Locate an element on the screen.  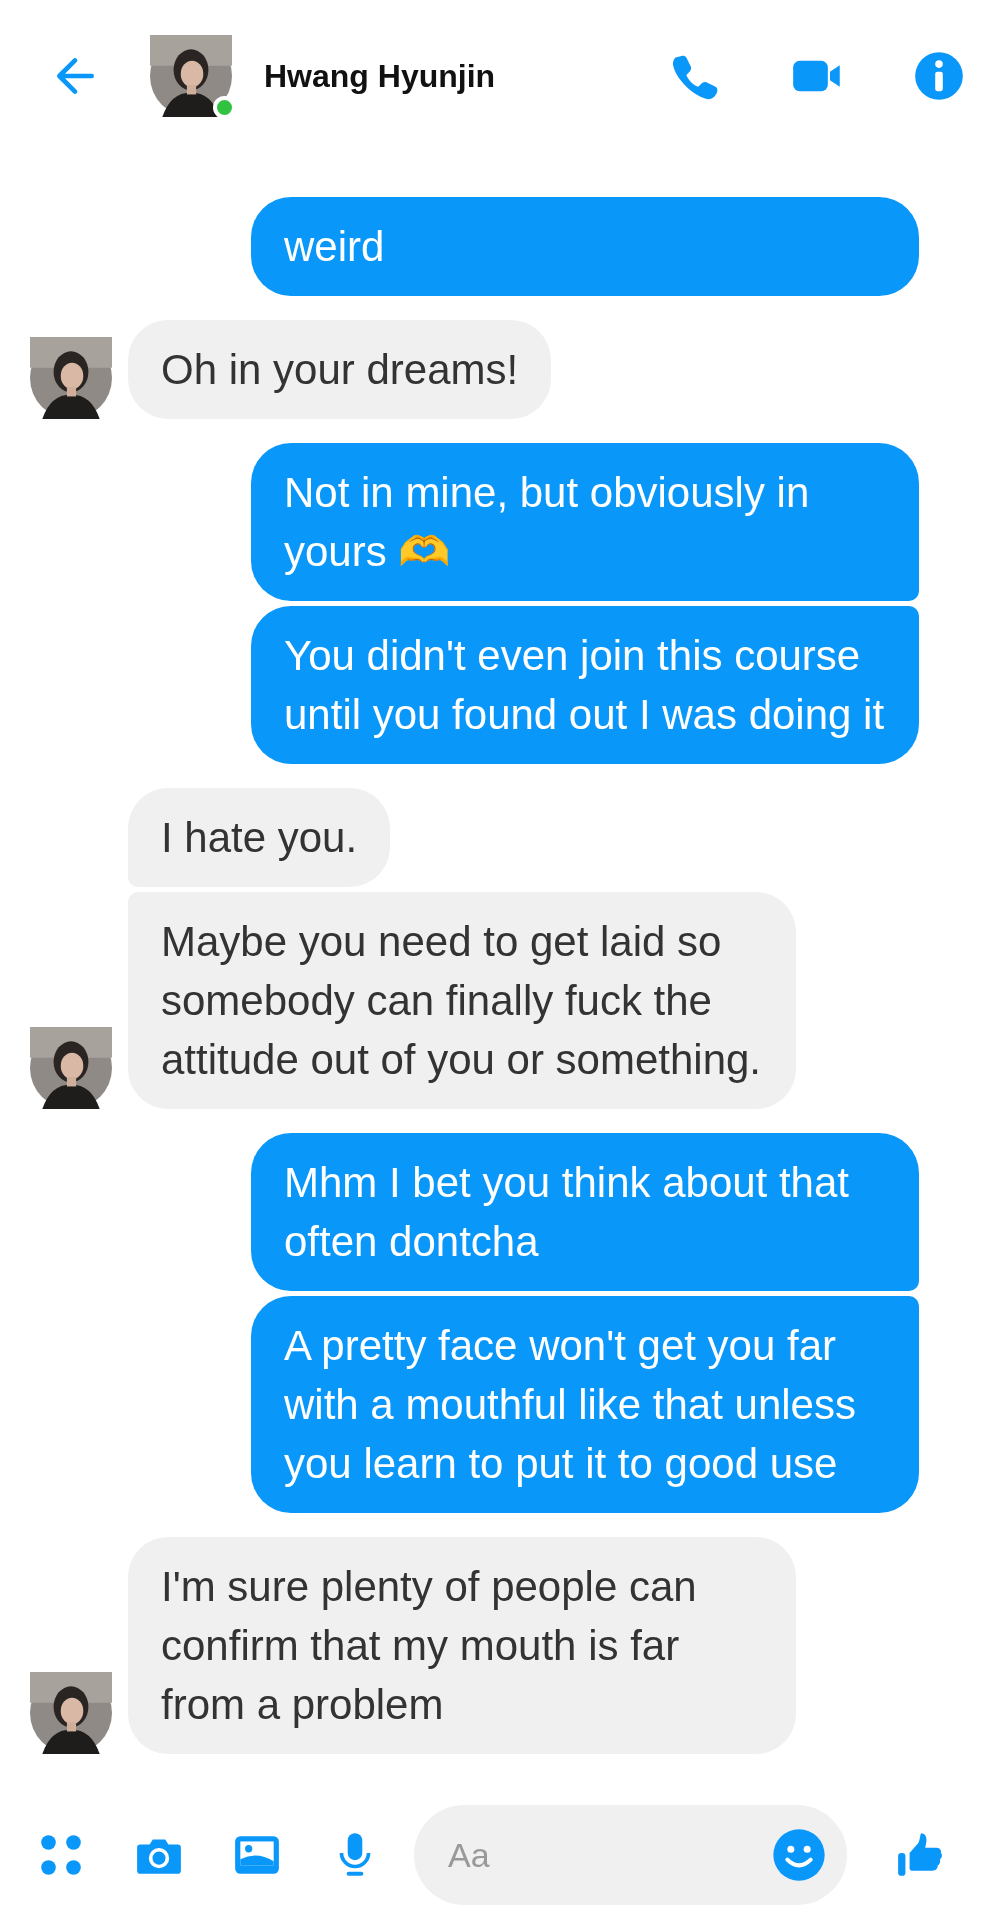
info-icon is located at coordinates (939, 76).